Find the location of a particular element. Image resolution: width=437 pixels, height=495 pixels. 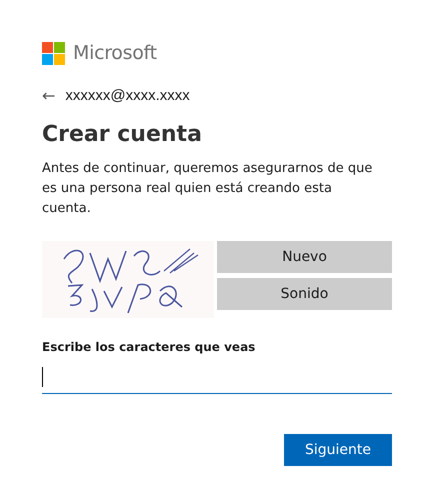

captcha-button: Nuevo is located at coordinates (304, 257).